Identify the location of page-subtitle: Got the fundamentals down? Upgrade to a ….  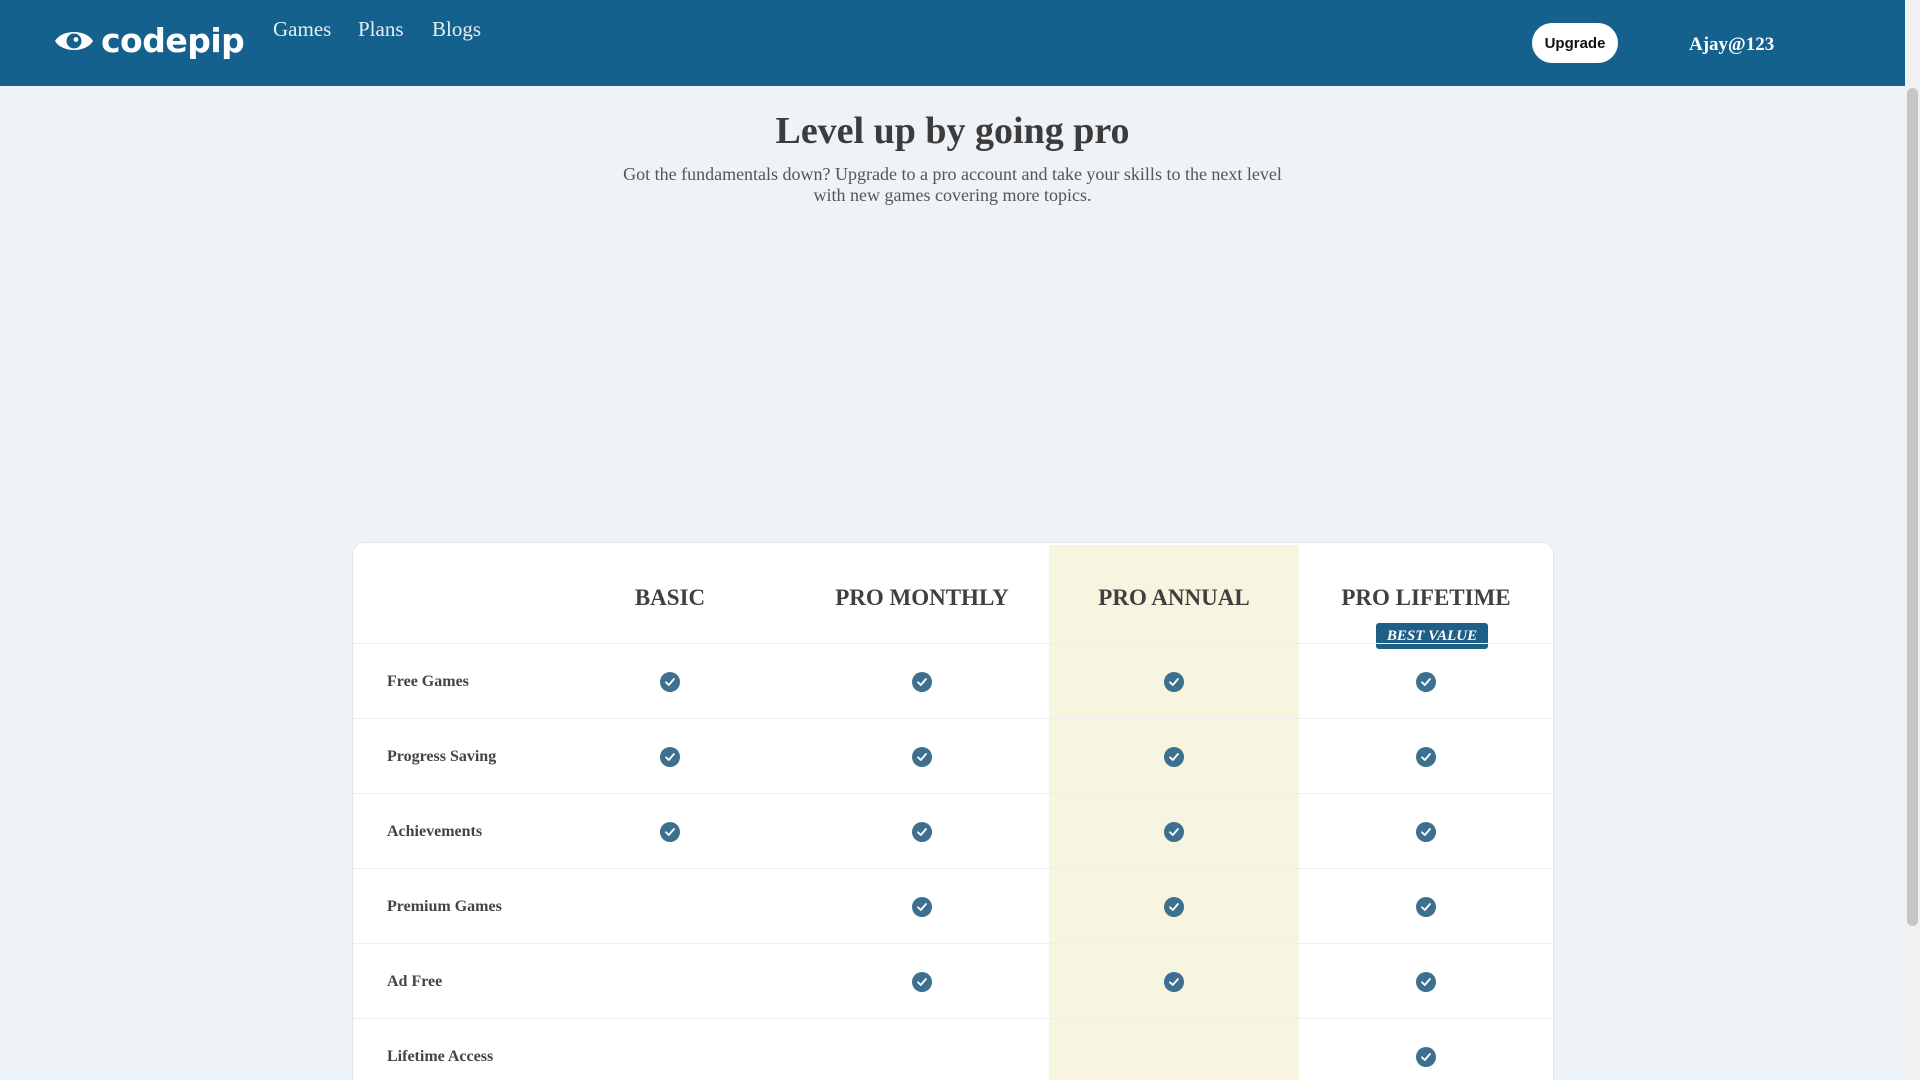
(952, 184).